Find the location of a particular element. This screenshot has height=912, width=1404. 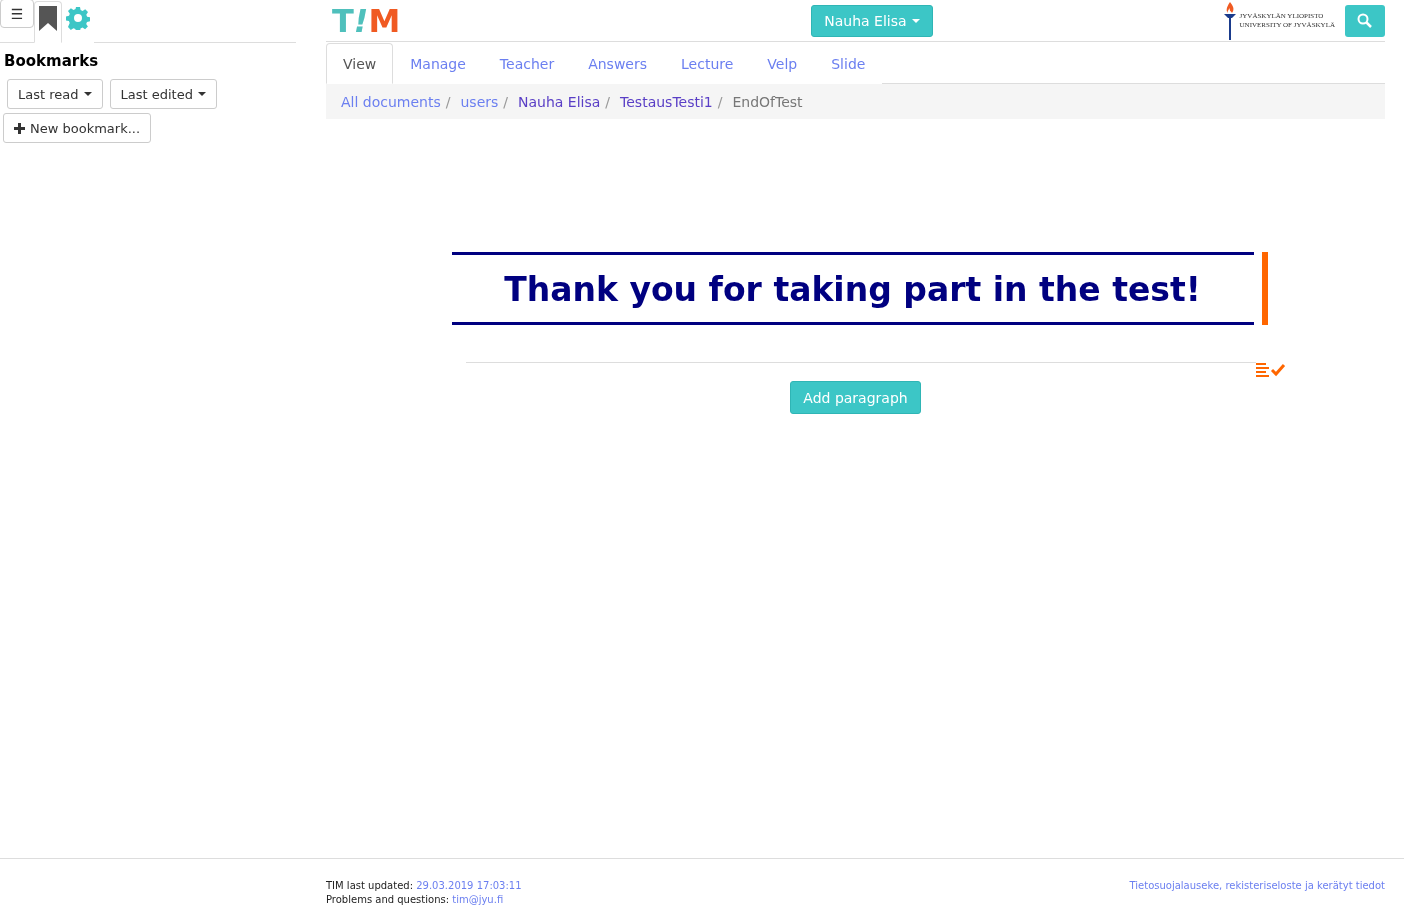

view-tab: View is located at coordinates (360, 63).